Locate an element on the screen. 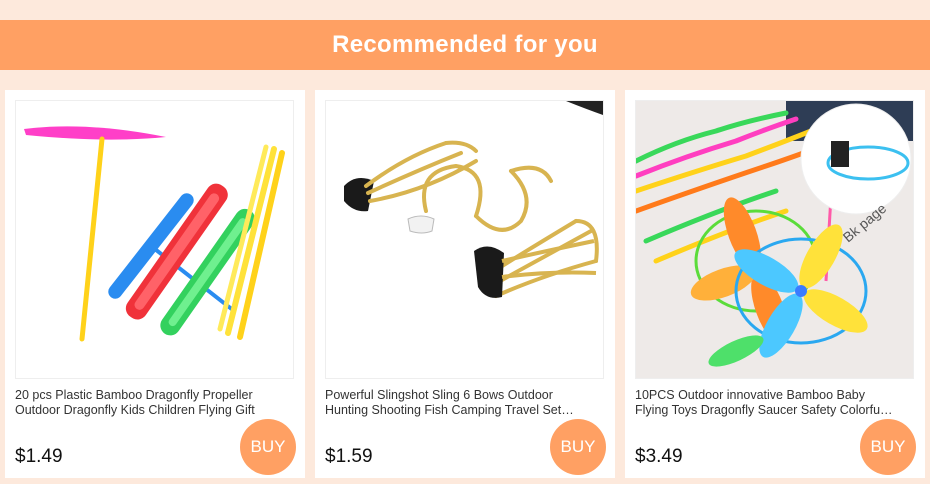  product-price: $1.59 is located at coordinates (349, 456).